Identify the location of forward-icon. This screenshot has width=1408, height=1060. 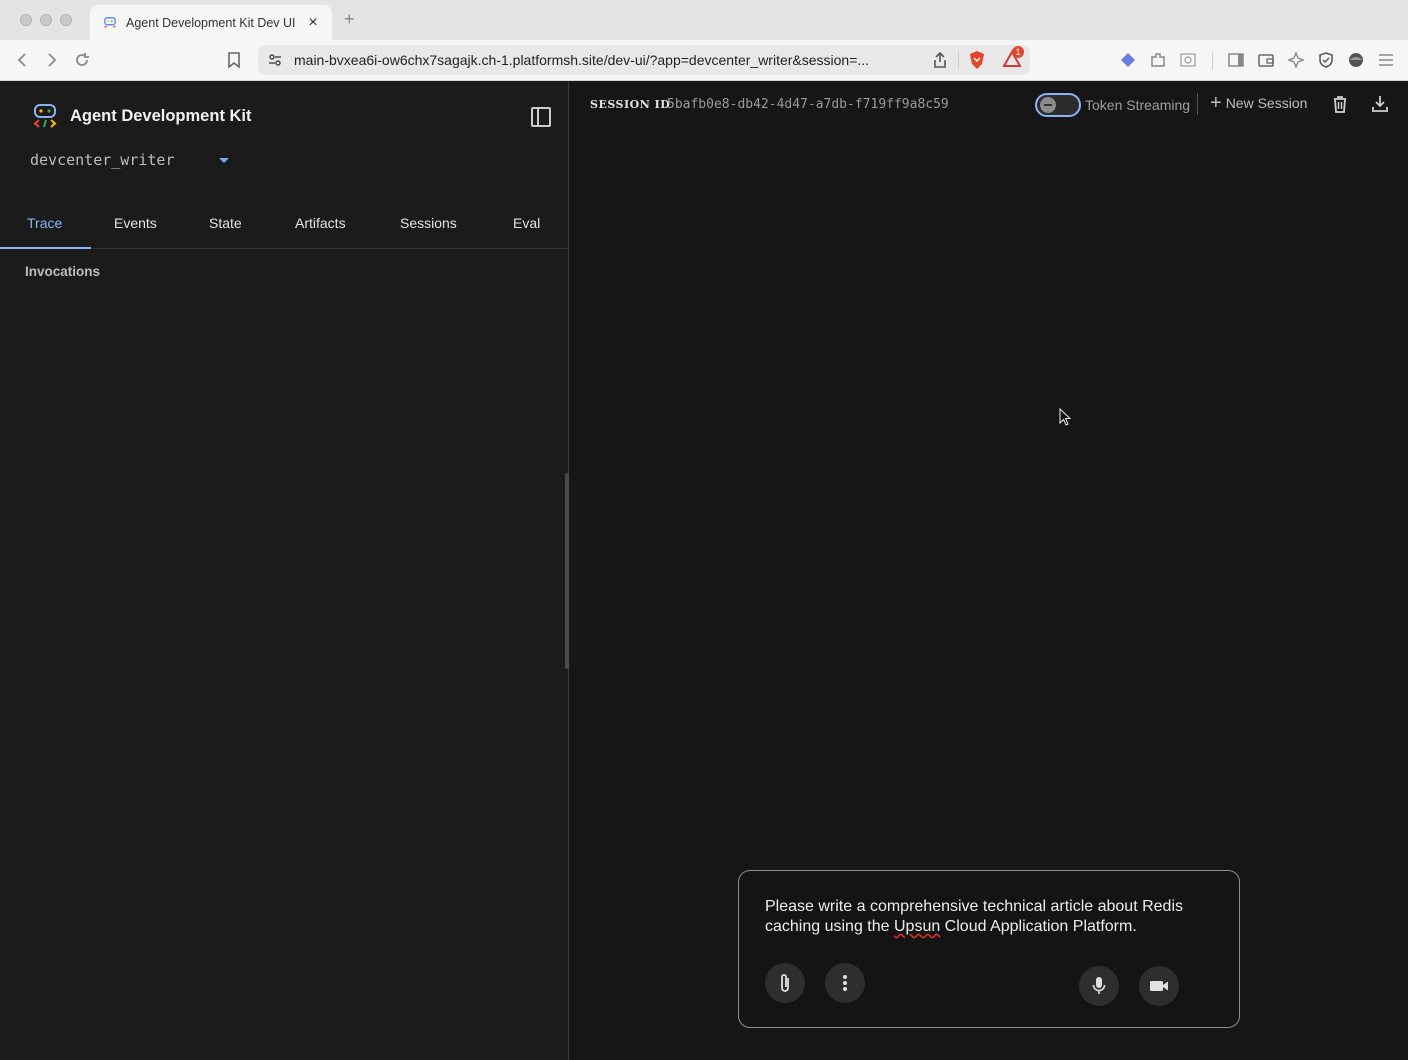
(52, 60).